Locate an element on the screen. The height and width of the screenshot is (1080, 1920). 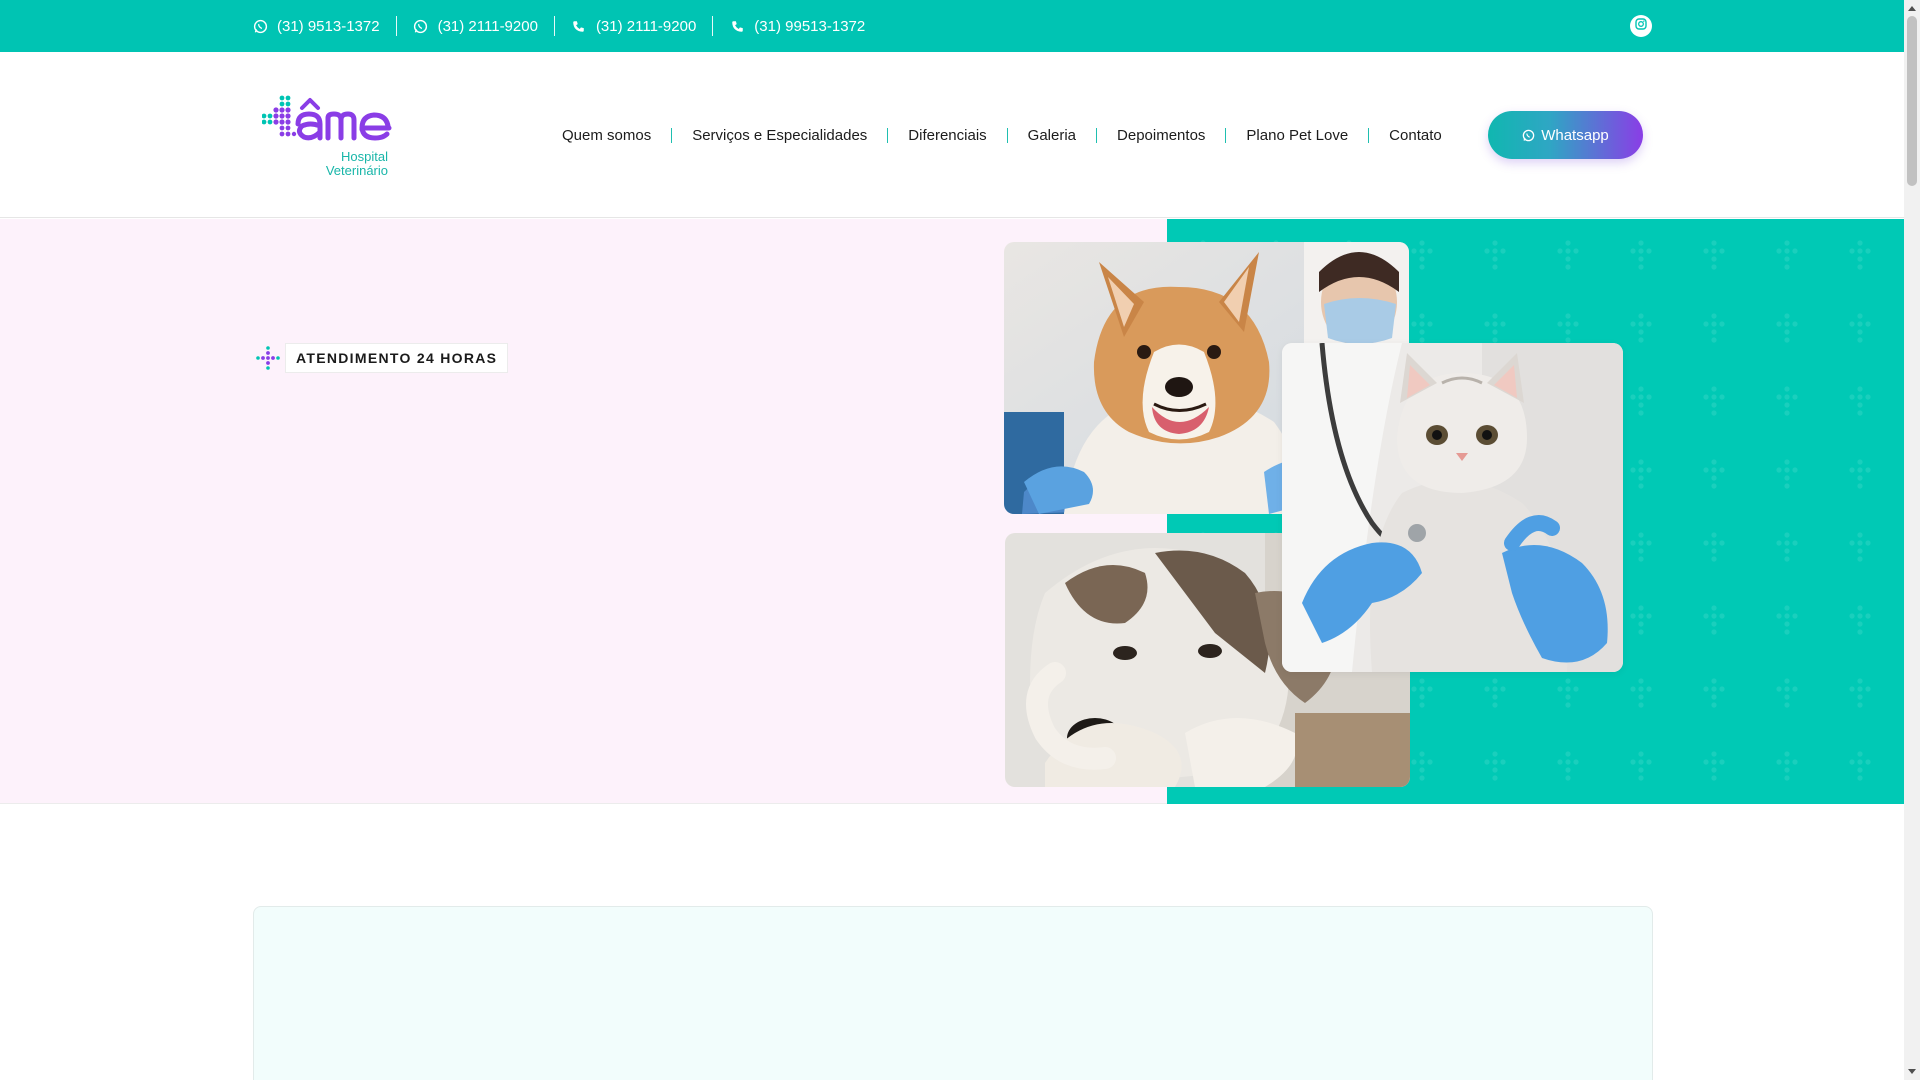
contact-phone-2: (31) 99513-1372 is located at coordinates (797, 26).